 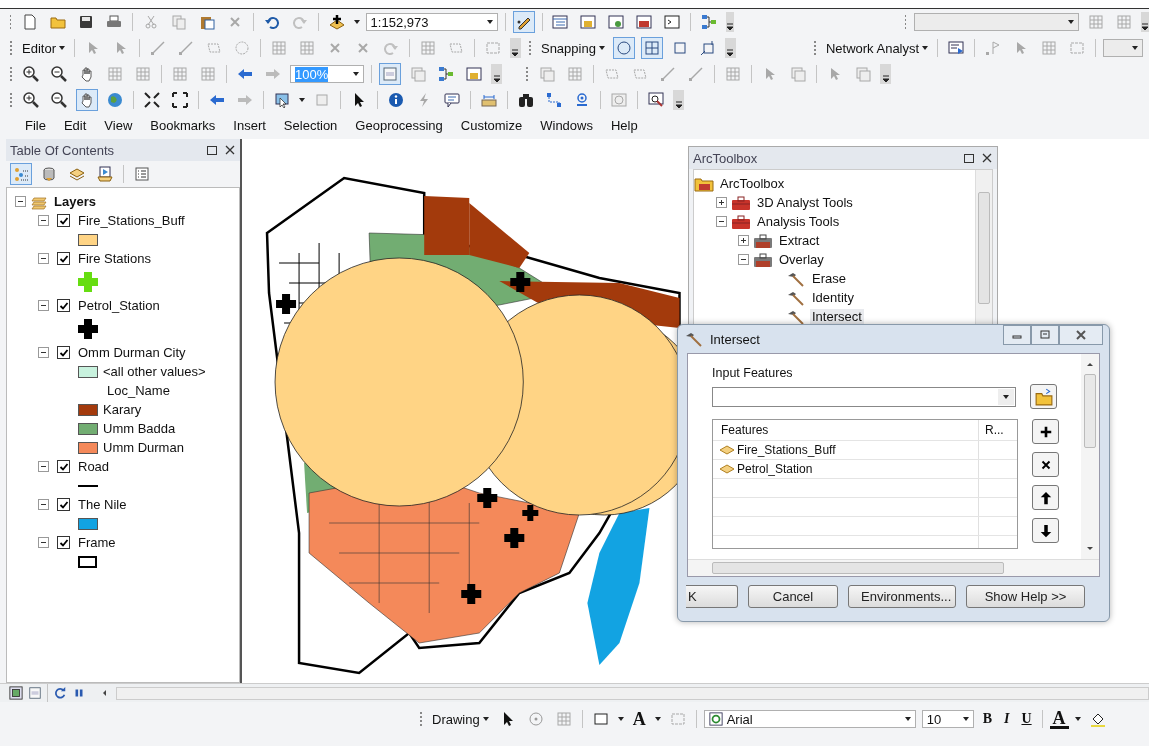 I want to click on browse-button, so click(x=1043, y=396).